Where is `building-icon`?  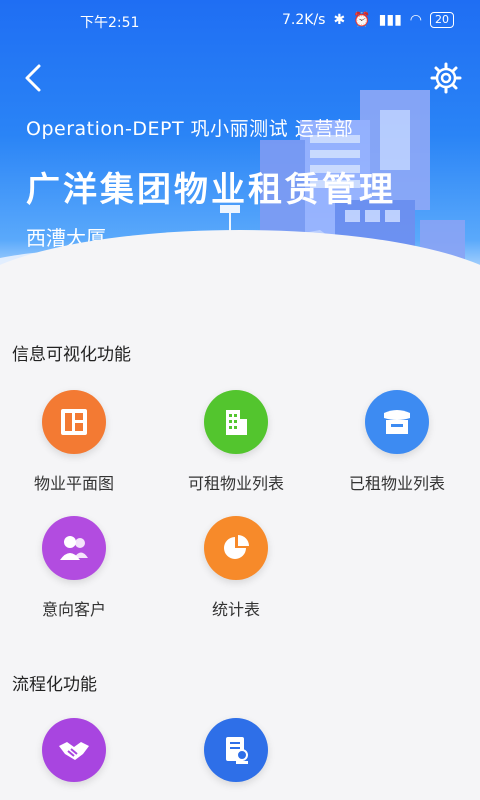
building-icon is located at coordinates (236, 422).